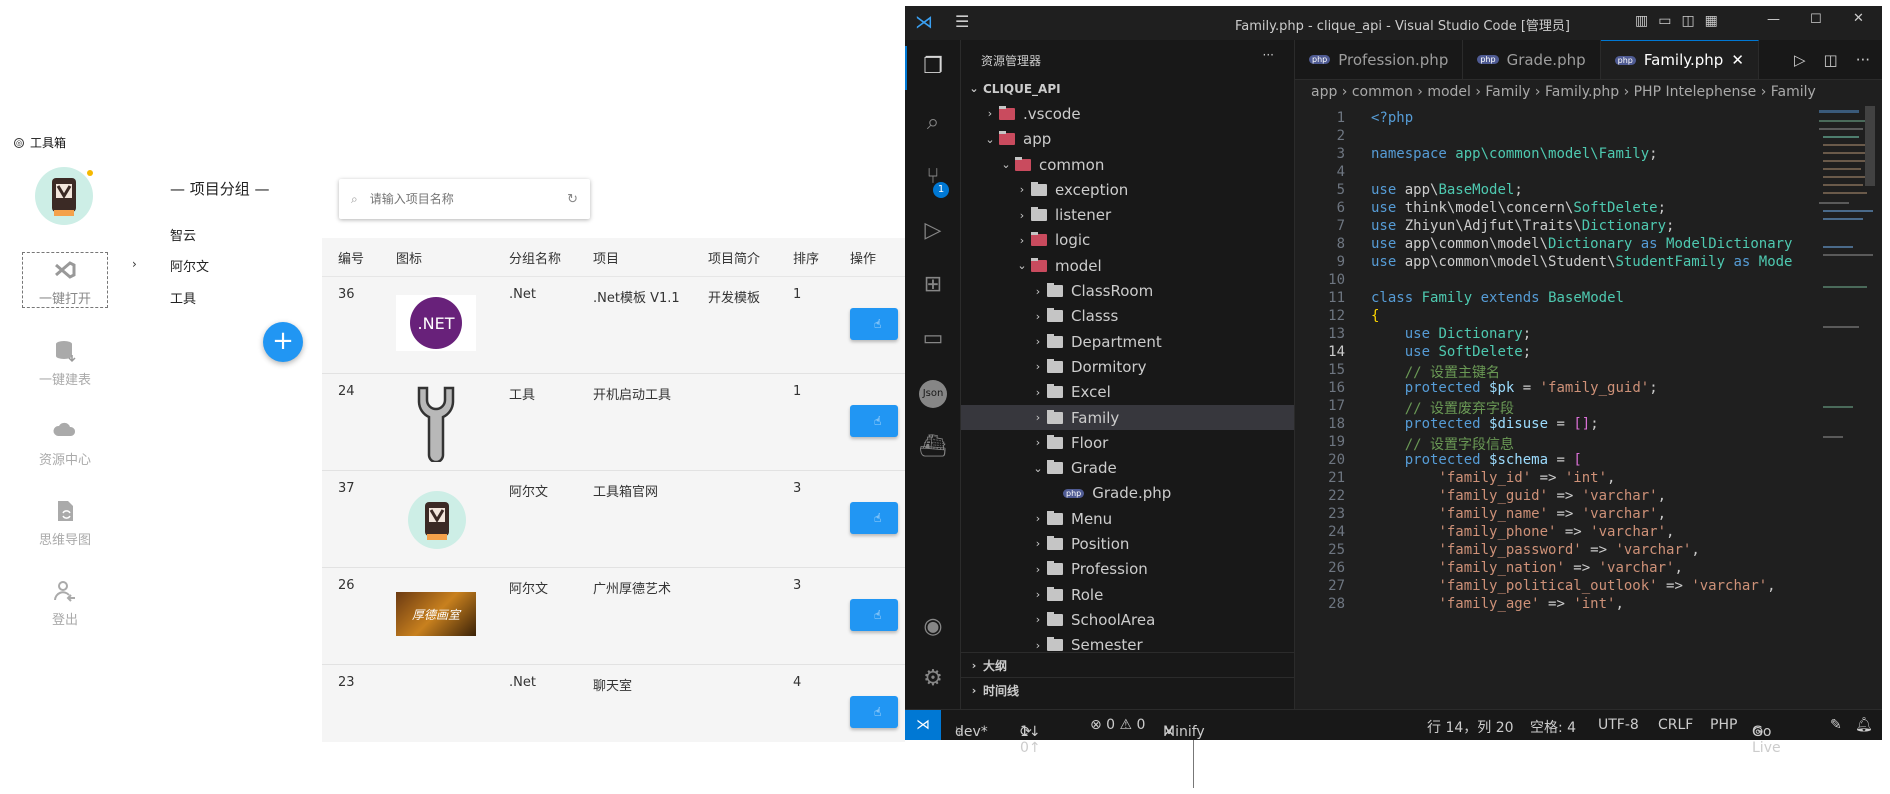  Describe the element at coordinates (1535, 550) in the screenshot. I see `code-line: 'family_password' => 'varchar',` at that location.